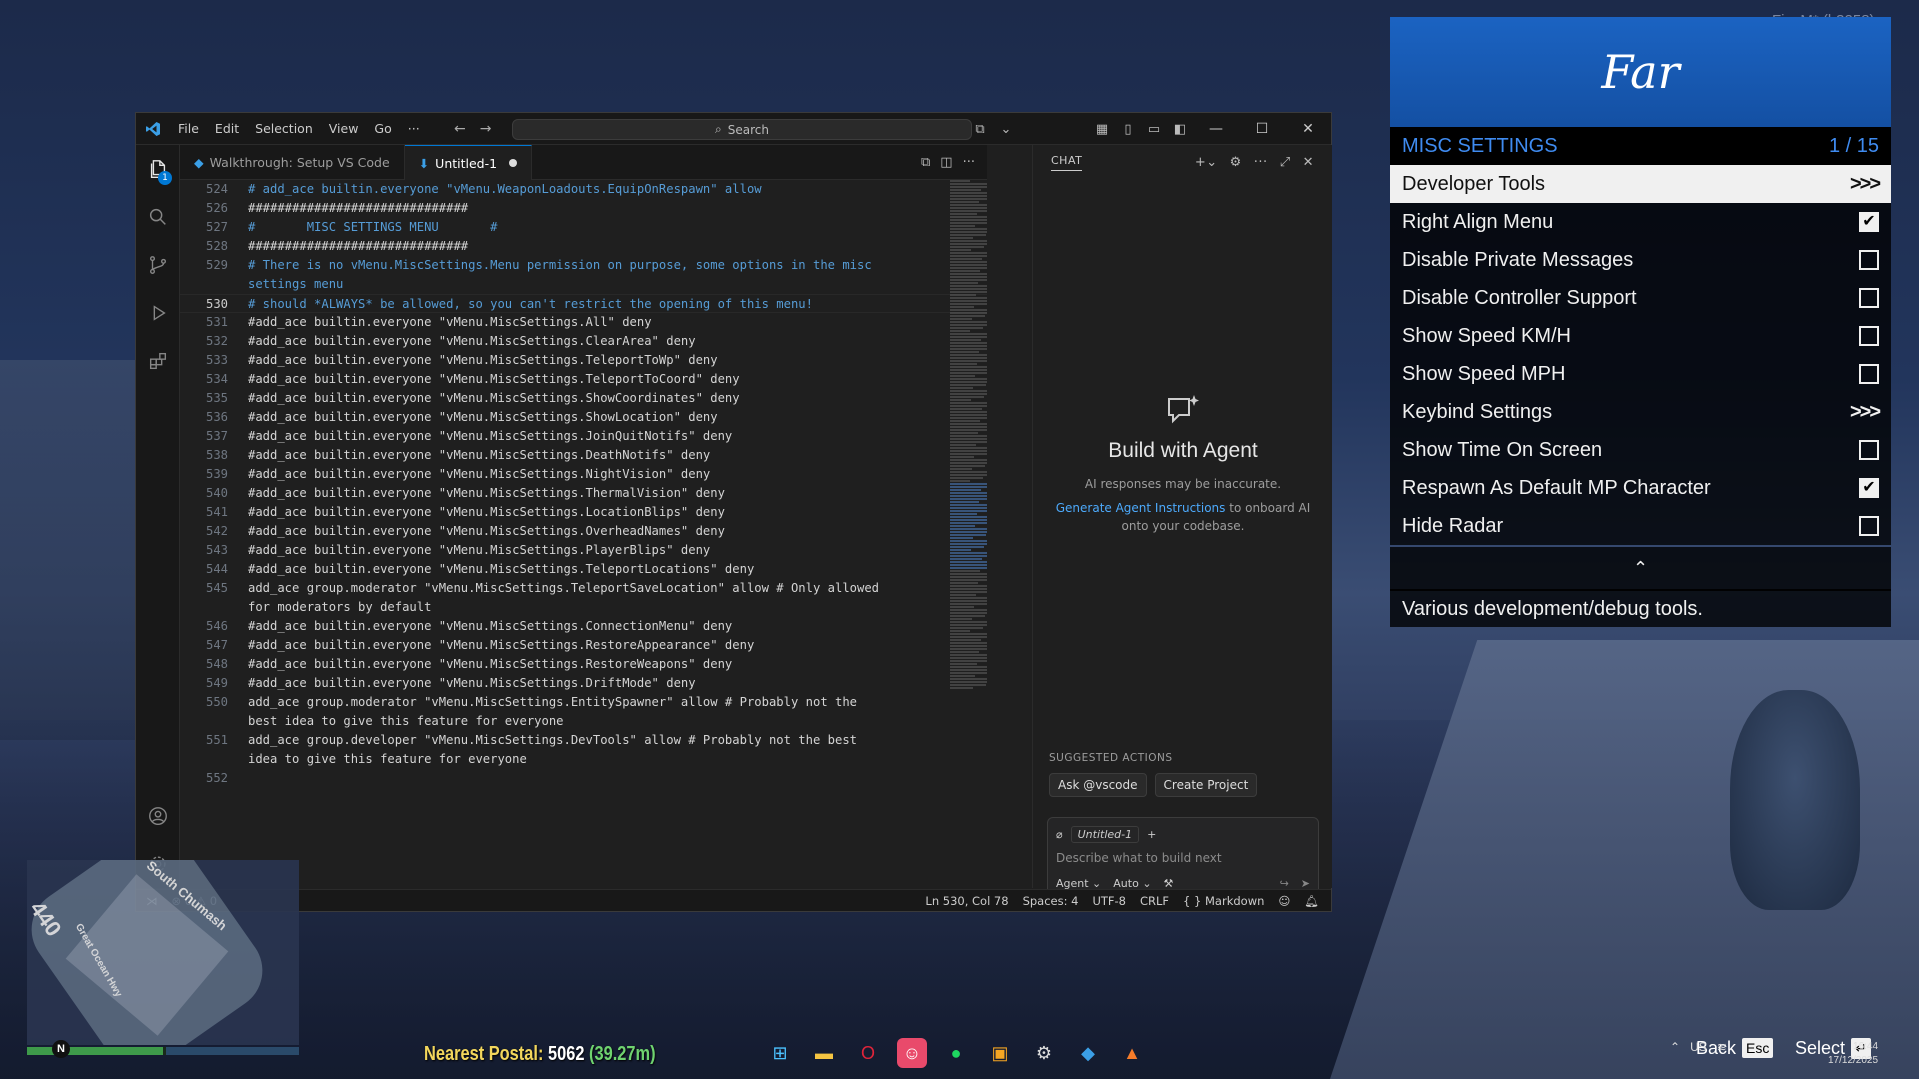 The height and width of the screenshot is (1079, 1919). What do you see at coordinates (1640, 488) in the screenshot?
I see `vmenu-item: Respawn As Default MP Character ✔` at bounding box center [1640, 488].